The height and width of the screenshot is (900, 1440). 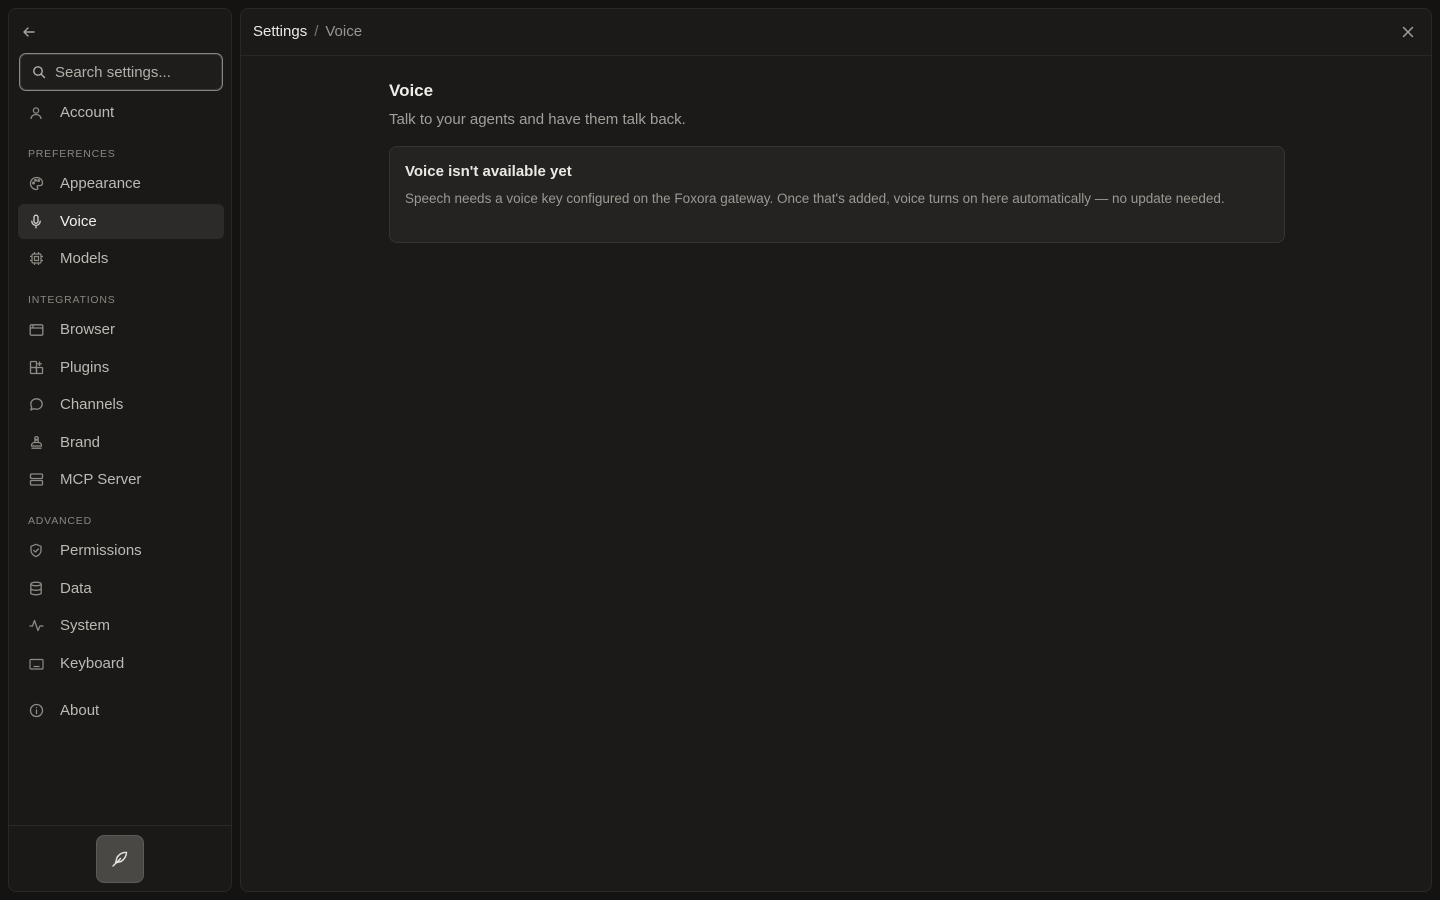 I want to click on sidebar-item-label: Keyboard, so click(x=92, y=663).